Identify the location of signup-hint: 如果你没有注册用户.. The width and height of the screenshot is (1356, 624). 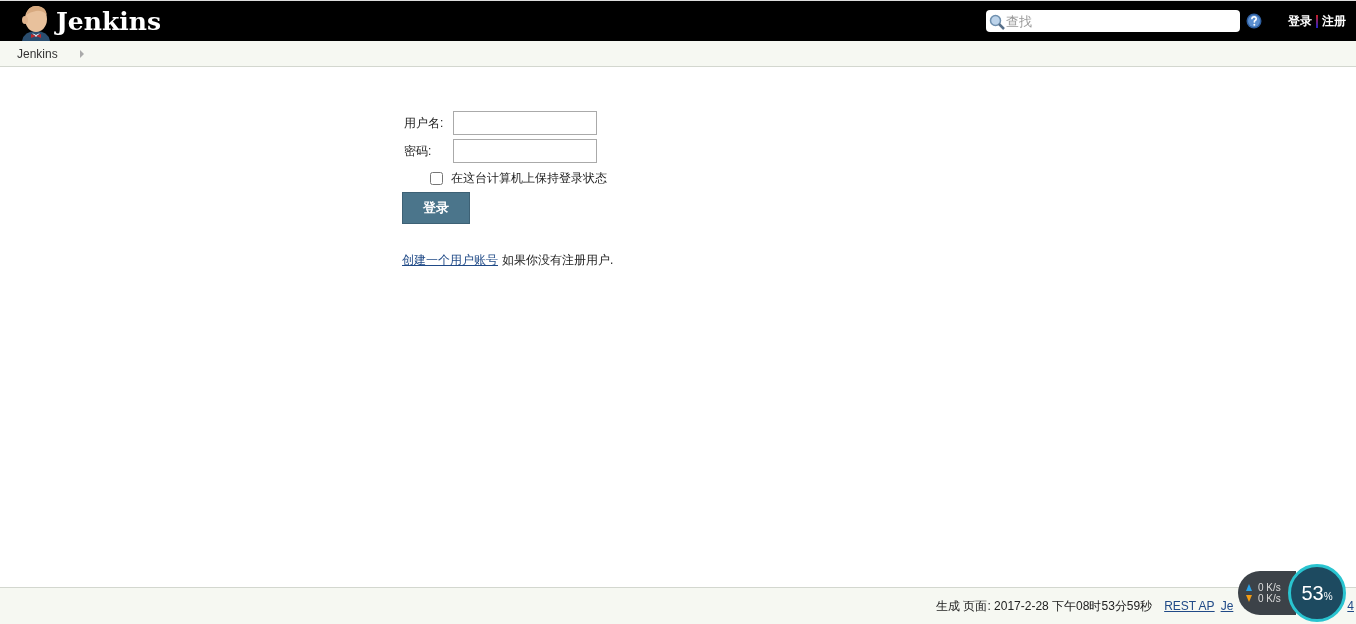
(558, 260).